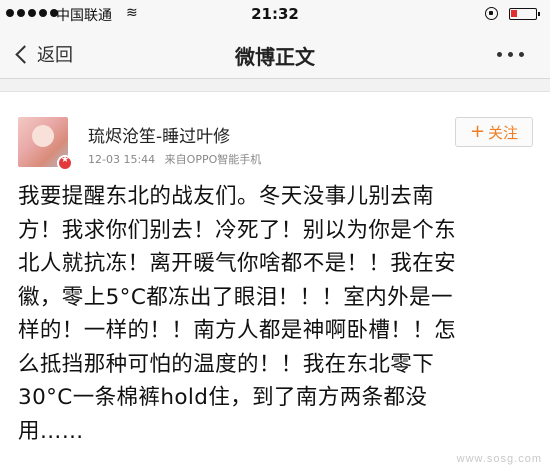 The width and height of the screenshot is (550, 469). I want to click on post-source: 来自OPPO智能手机, so click(213, 159).